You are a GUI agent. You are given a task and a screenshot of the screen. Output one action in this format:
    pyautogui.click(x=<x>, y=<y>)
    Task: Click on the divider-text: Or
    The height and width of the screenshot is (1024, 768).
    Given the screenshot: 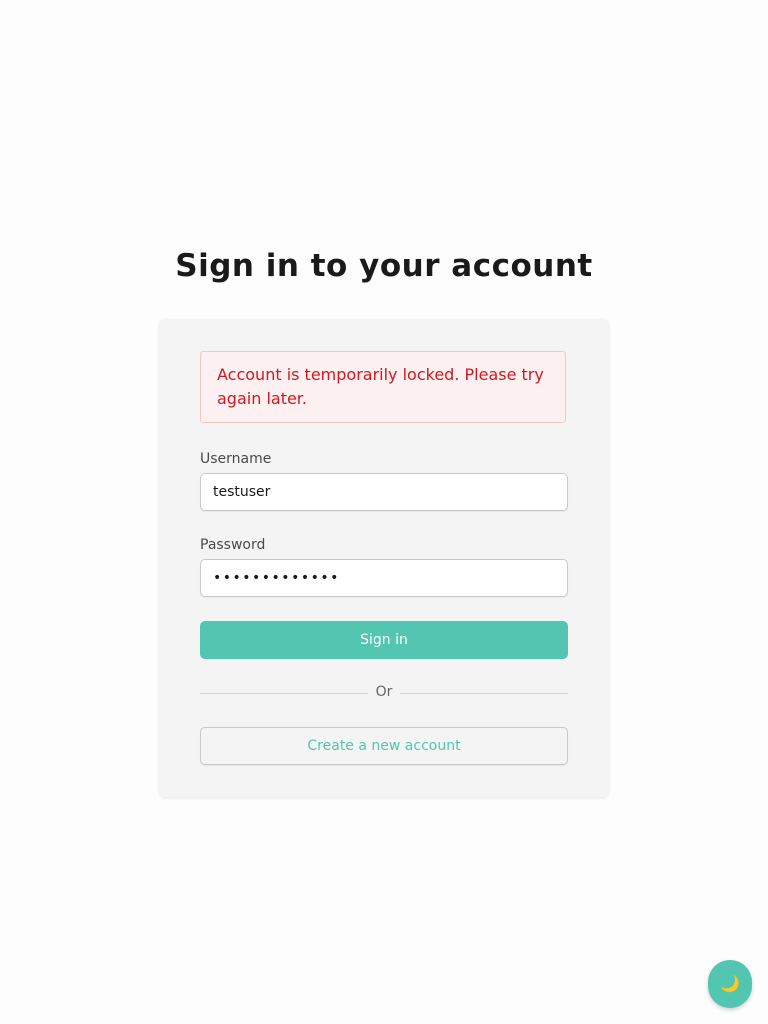 What is the action you would take?
    pyautogui.click(x=384, y=692)
    